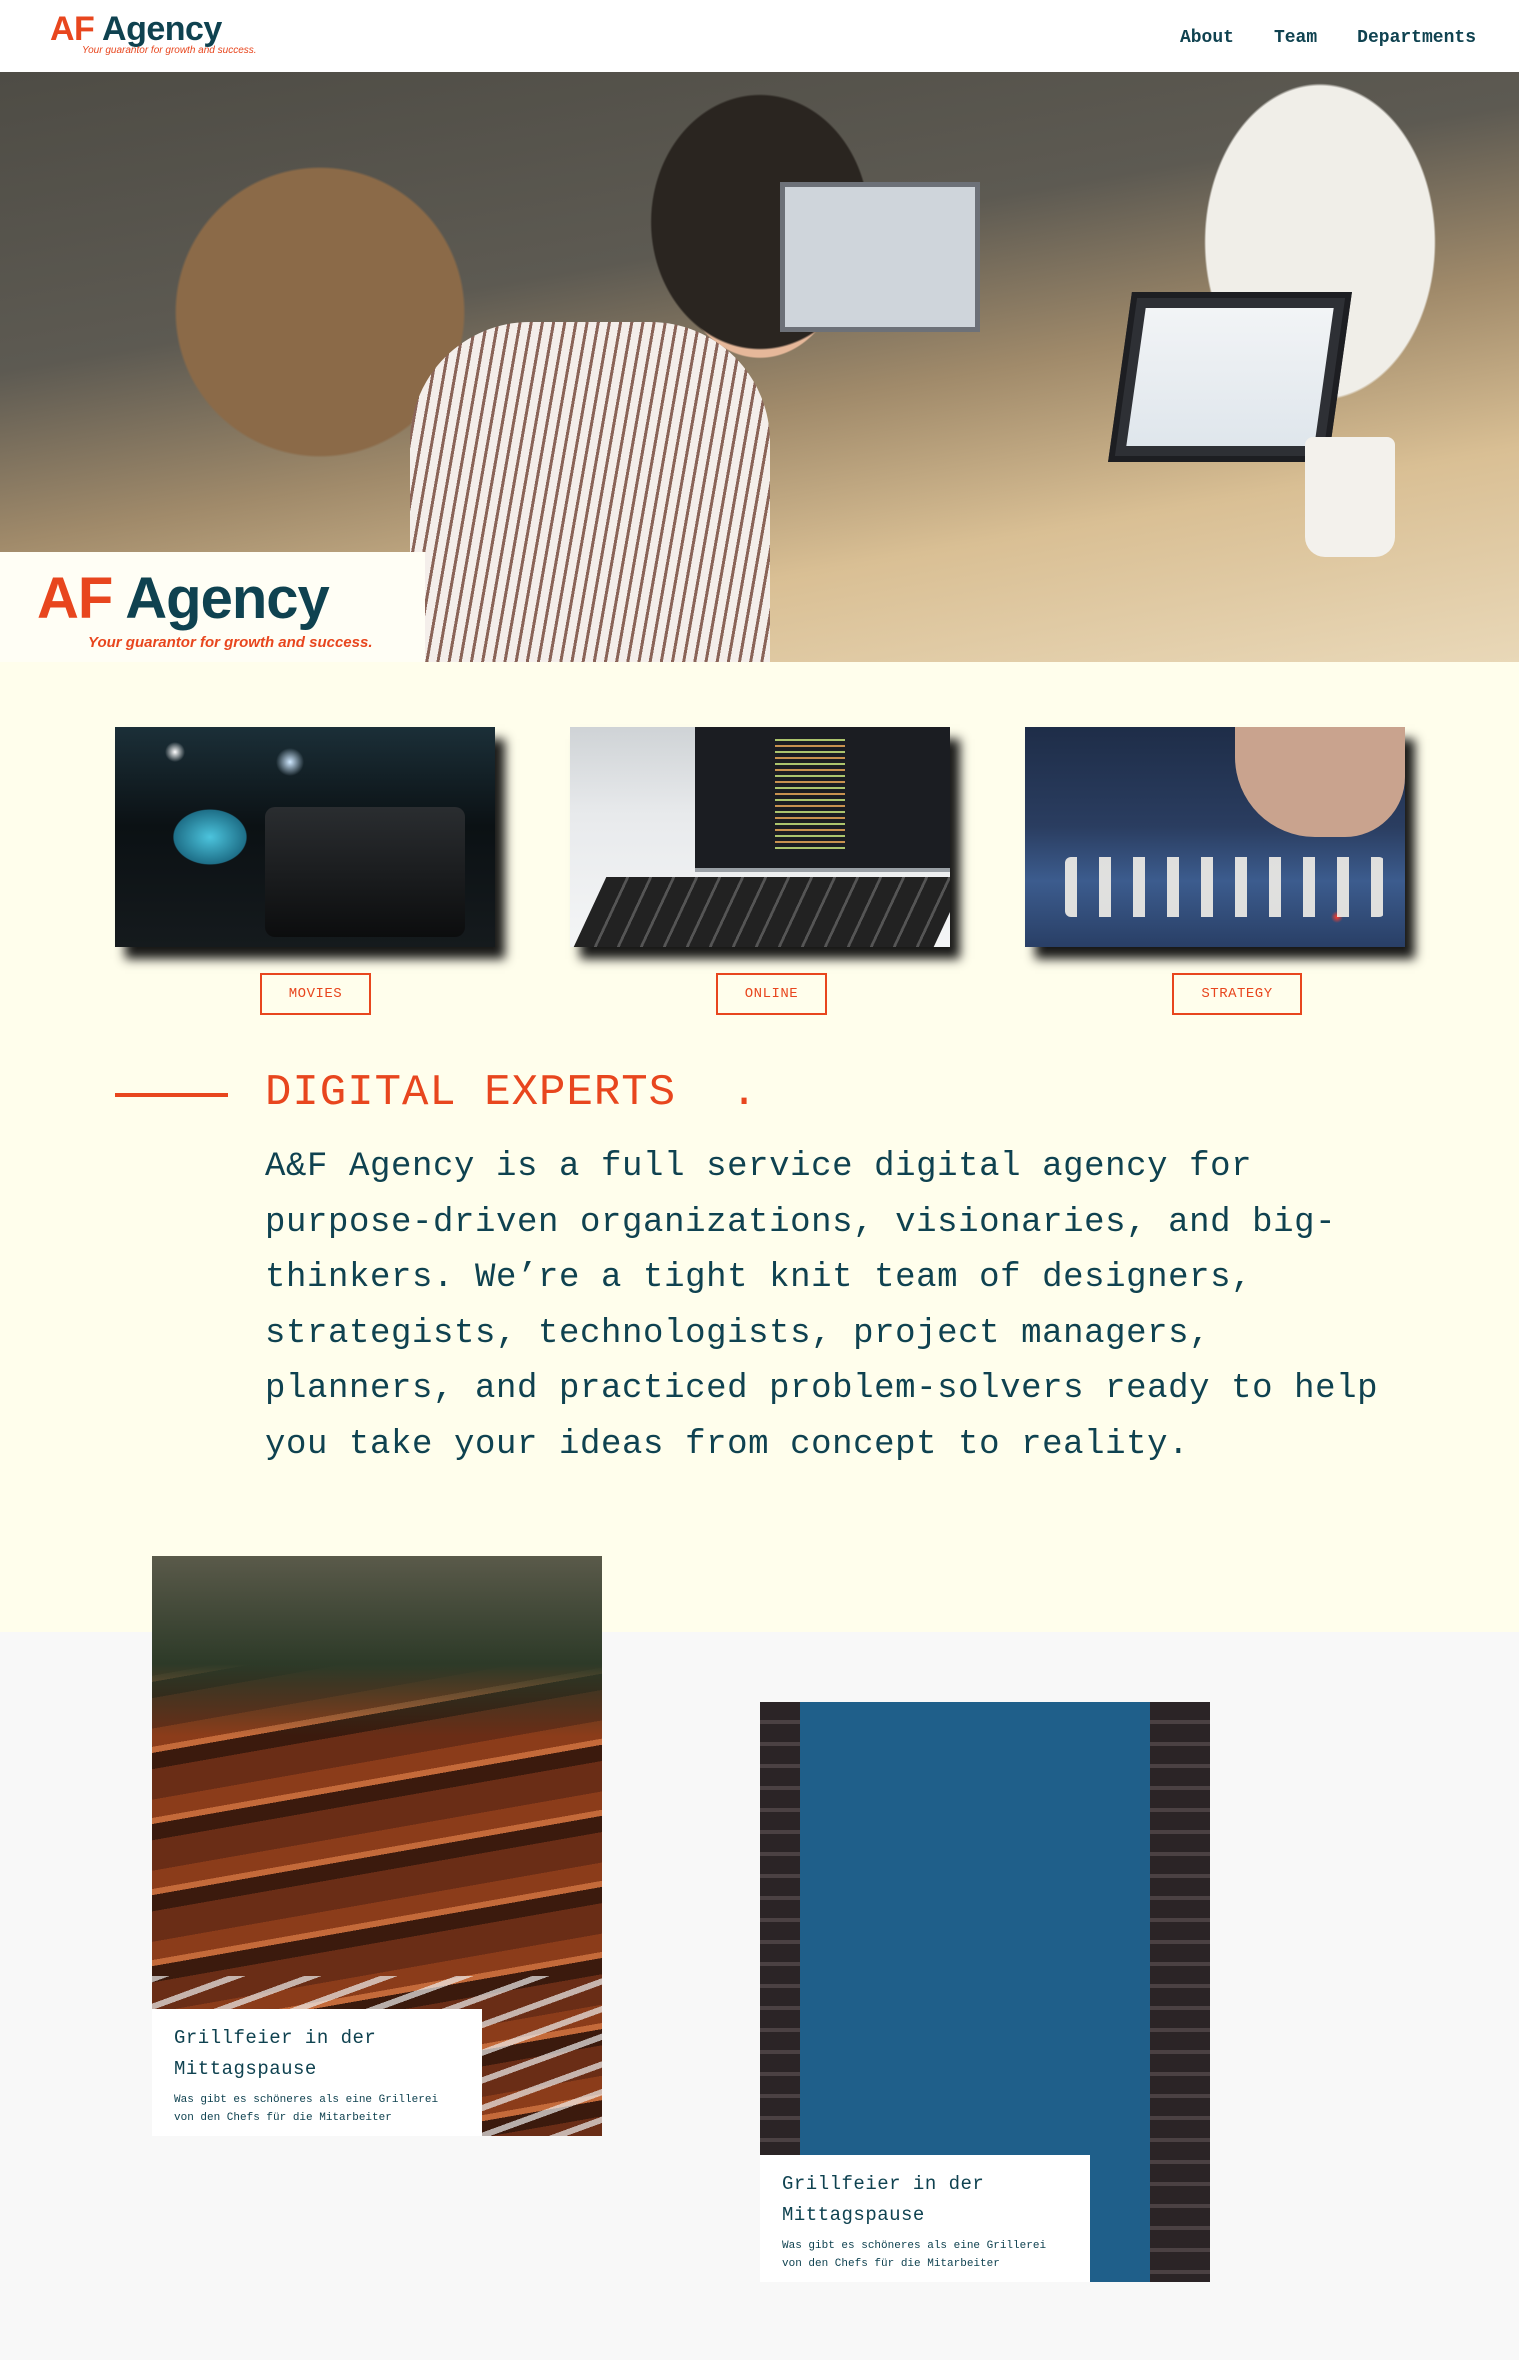  Describe the element at coordinates (171, 1095) in the screenshot. I see `title-accent-line` at that location.